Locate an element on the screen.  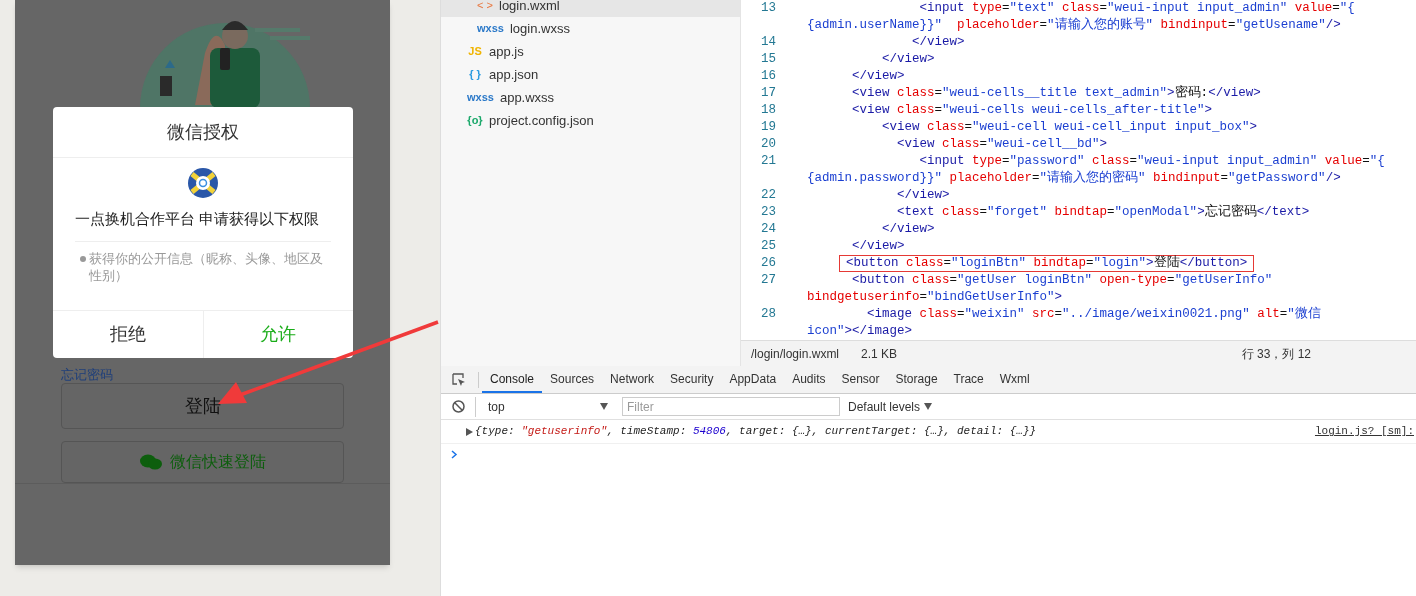
request-text: 一点换机合作平台 申请获得以下权限 is located at coordinates (203, 225).